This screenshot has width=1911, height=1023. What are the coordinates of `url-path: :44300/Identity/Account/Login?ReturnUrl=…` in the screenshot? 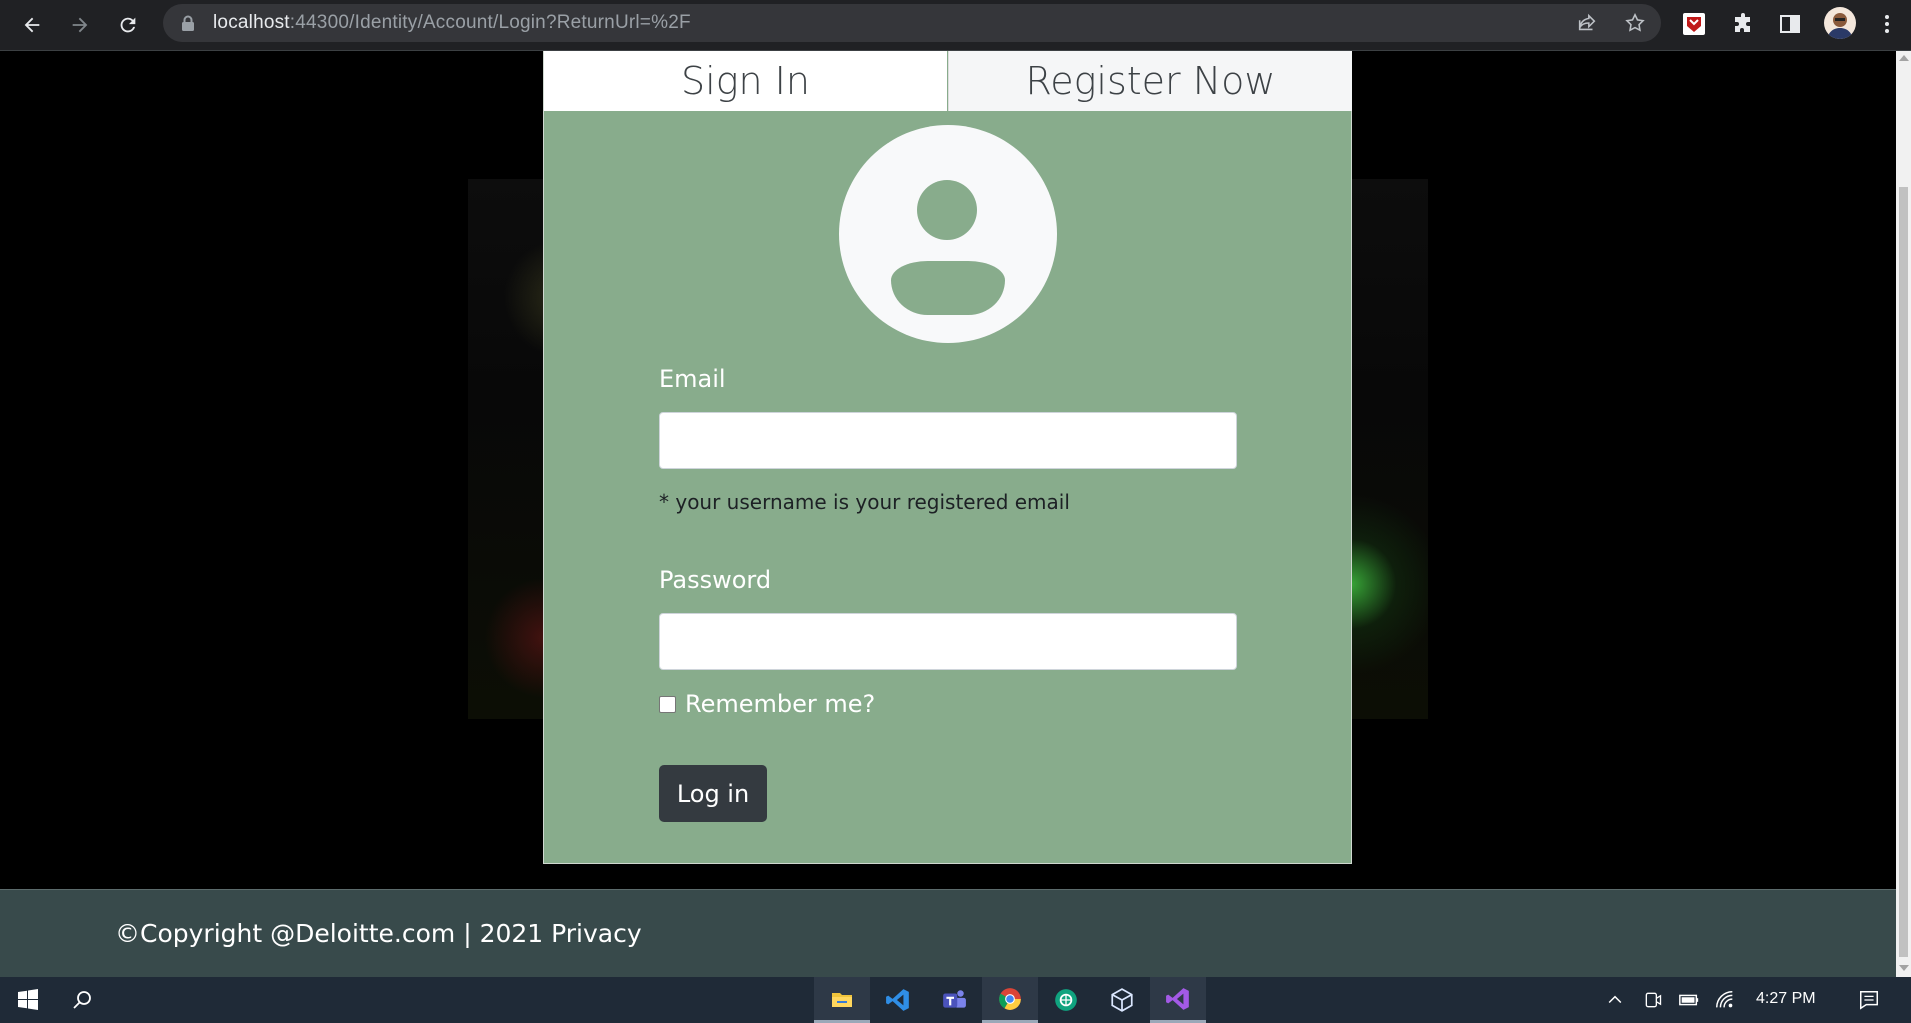 It's located at (490, 22).